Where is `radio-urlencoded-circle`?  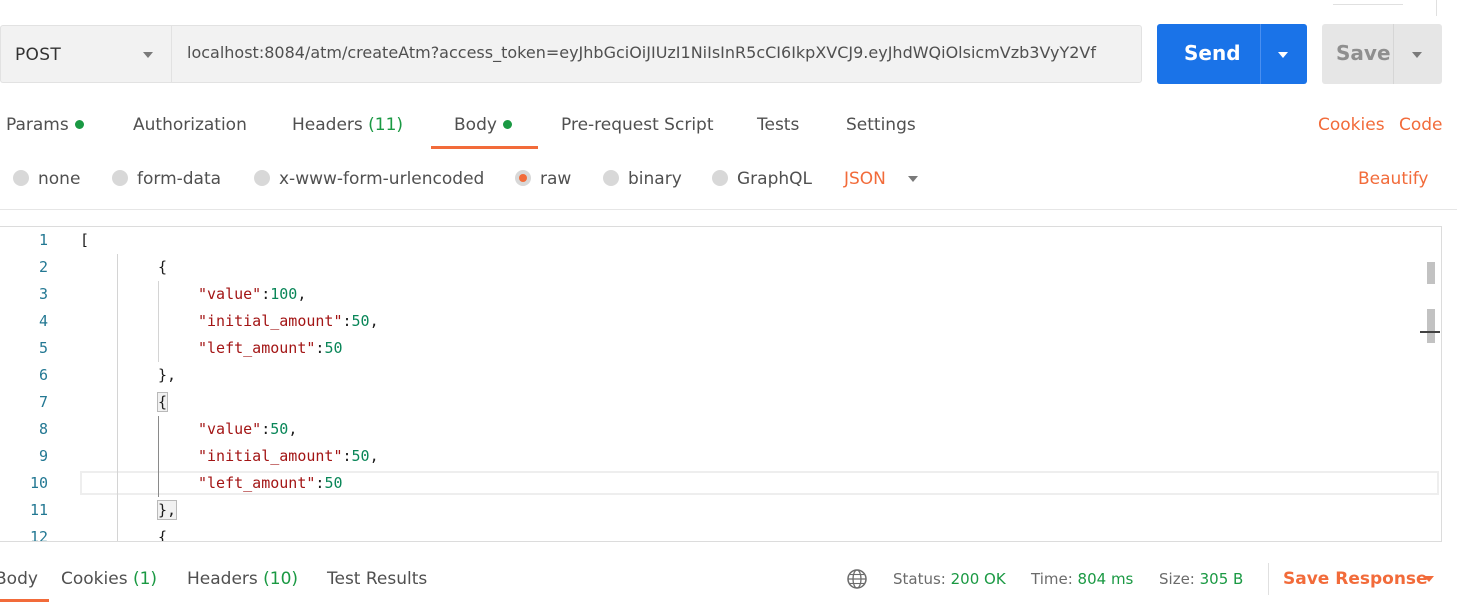 radio-urlencoded-circle is located at coordinates (262, 178).